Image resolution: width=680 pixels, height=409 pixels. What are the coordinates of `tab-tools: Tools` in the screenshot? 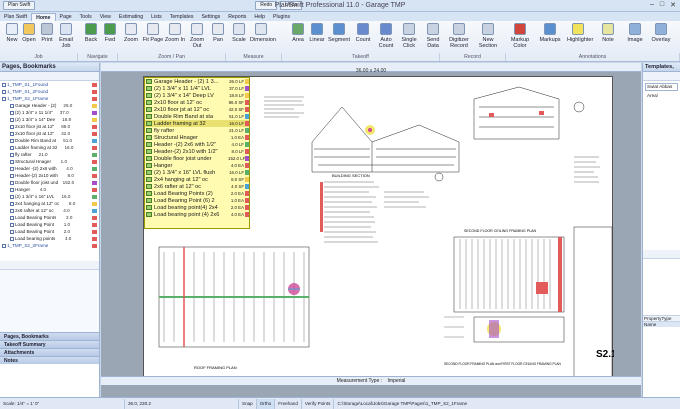 It's located at (86, 17).